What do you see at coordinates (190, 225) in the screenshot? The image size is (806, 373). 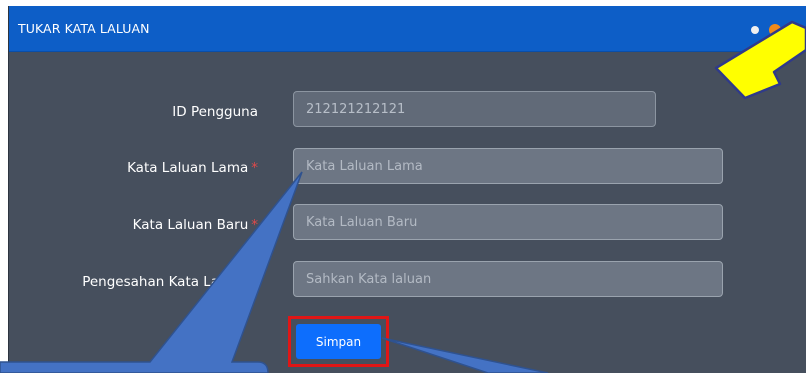 I see `new-password-label-text: Kata Laluan Baru` at bounding box center [190, 225].